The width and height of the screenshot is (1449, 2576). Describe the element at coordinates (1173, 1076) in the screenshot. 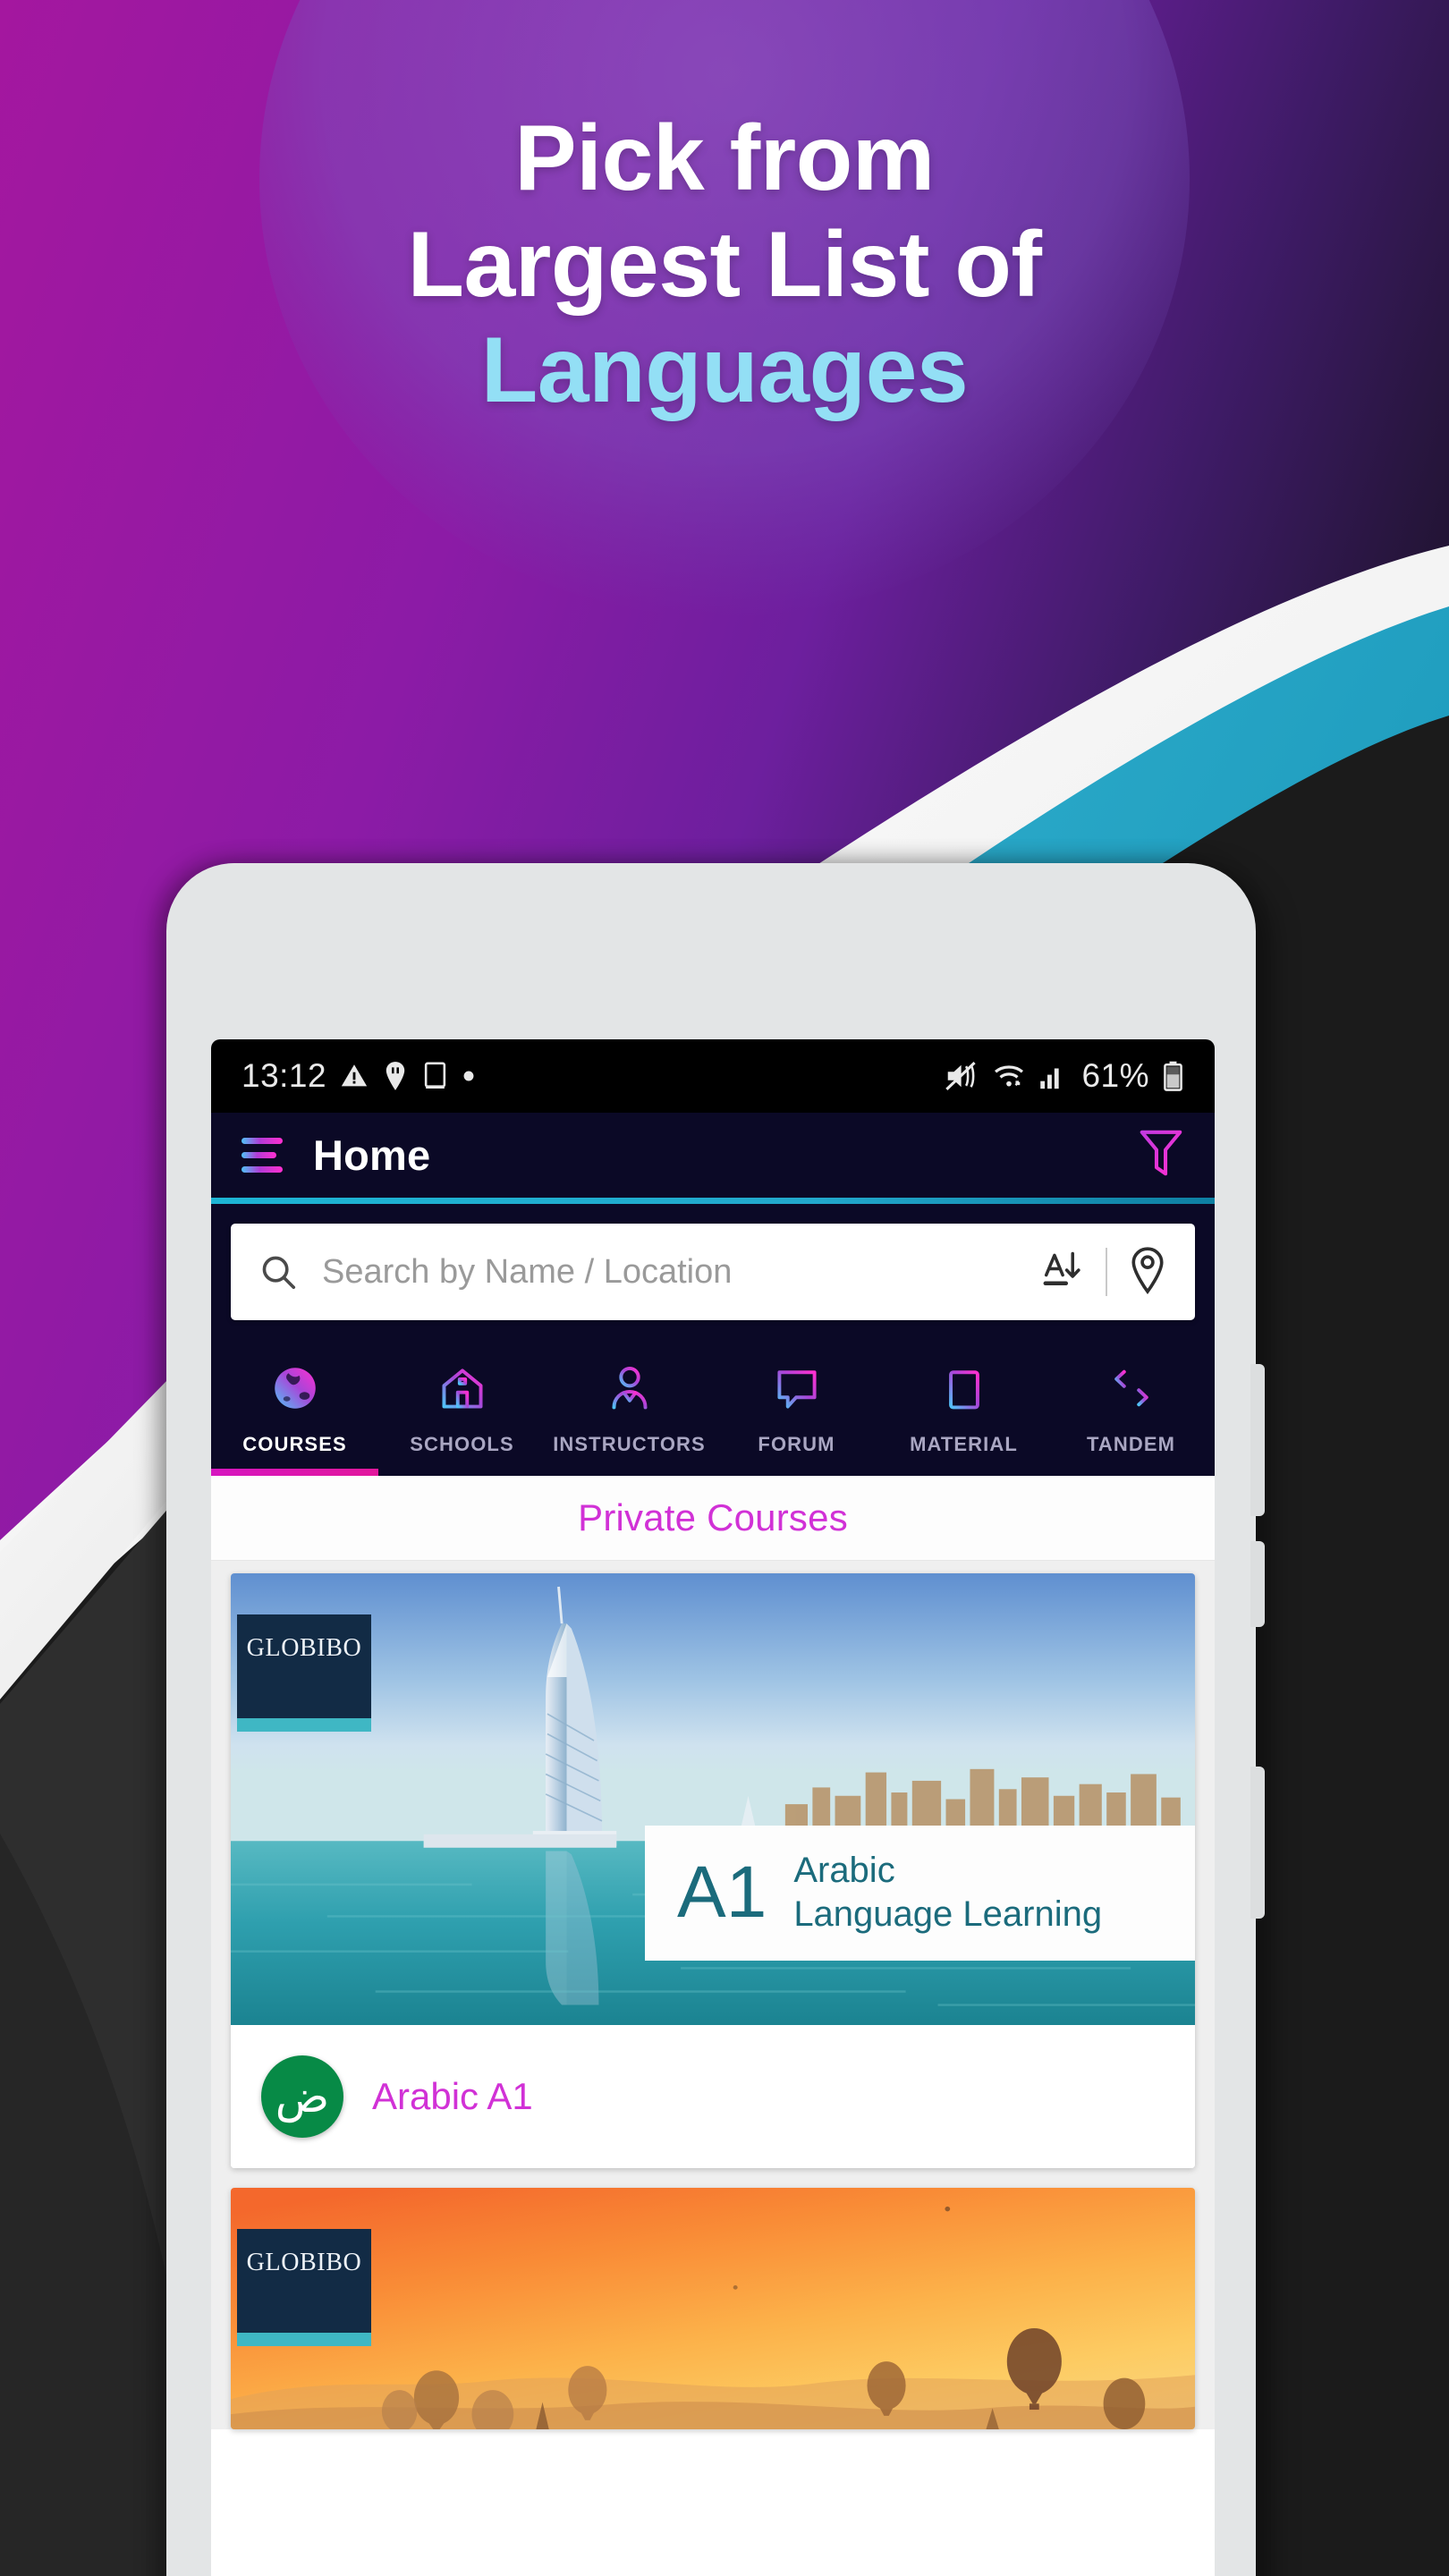

I see `battery-icon` at that location.